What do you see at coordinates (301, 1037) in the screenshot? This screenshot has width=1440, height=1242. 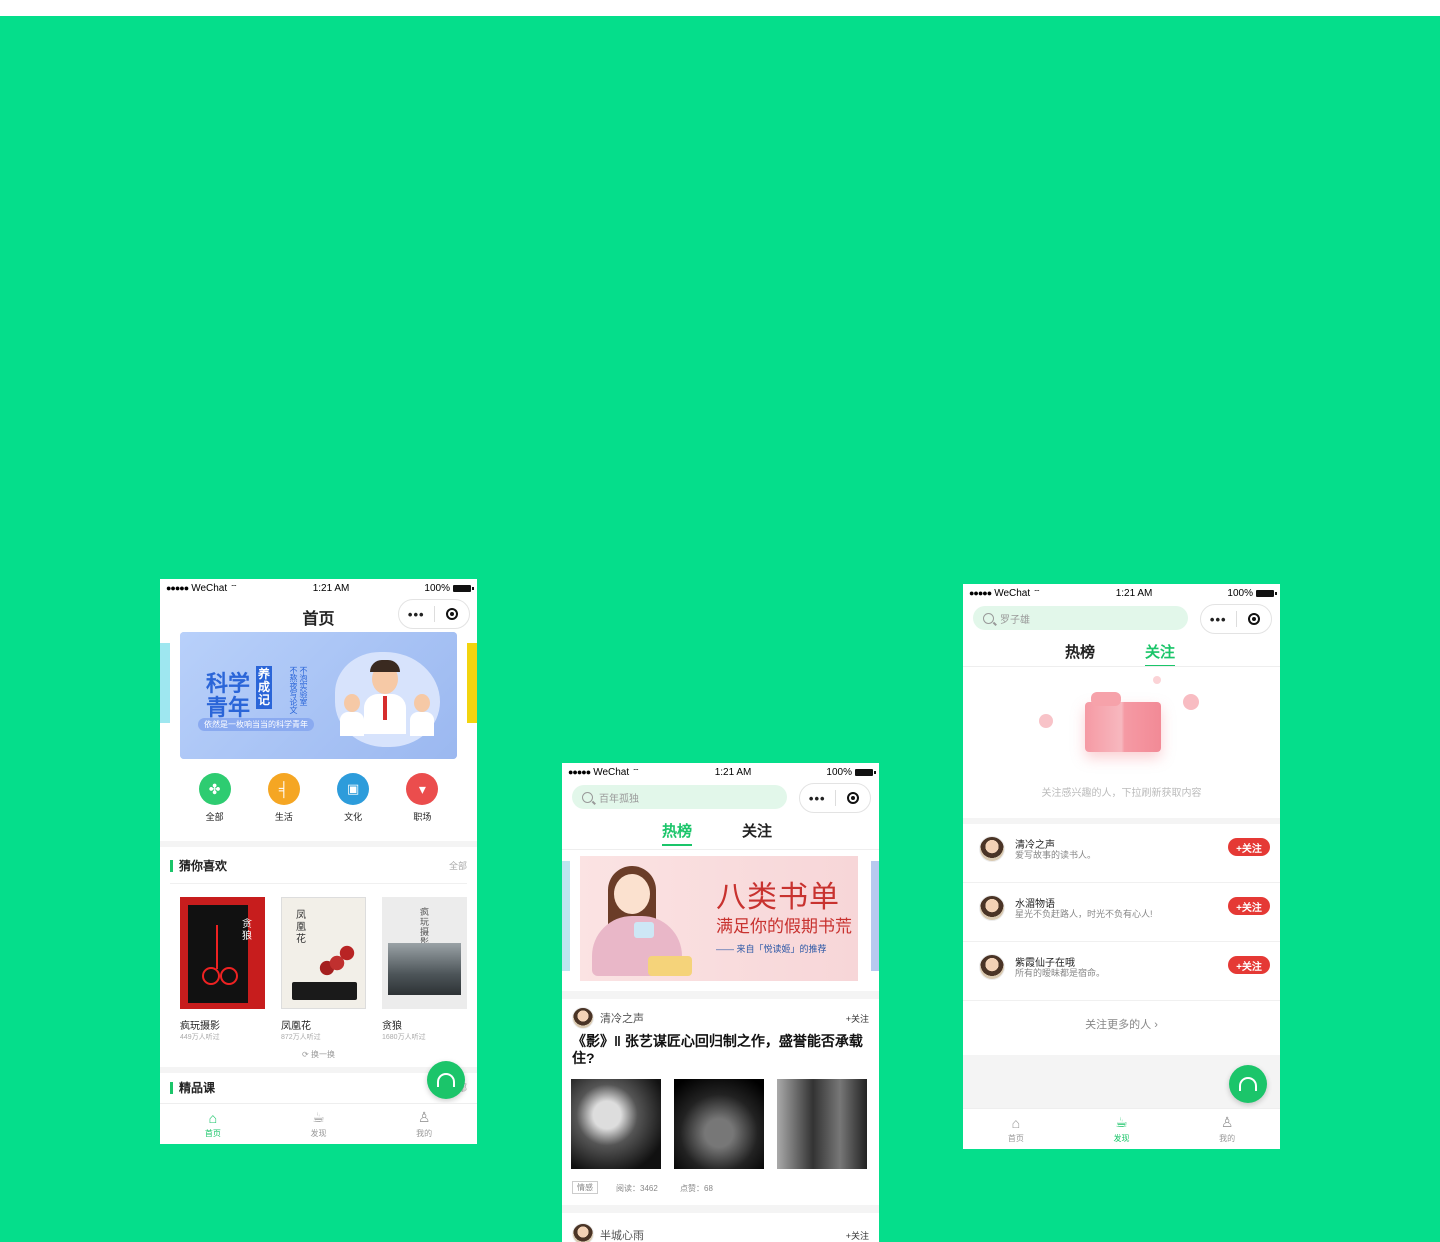 I see `book-listens: 872万人听过` at bounding box center [301, 1037].